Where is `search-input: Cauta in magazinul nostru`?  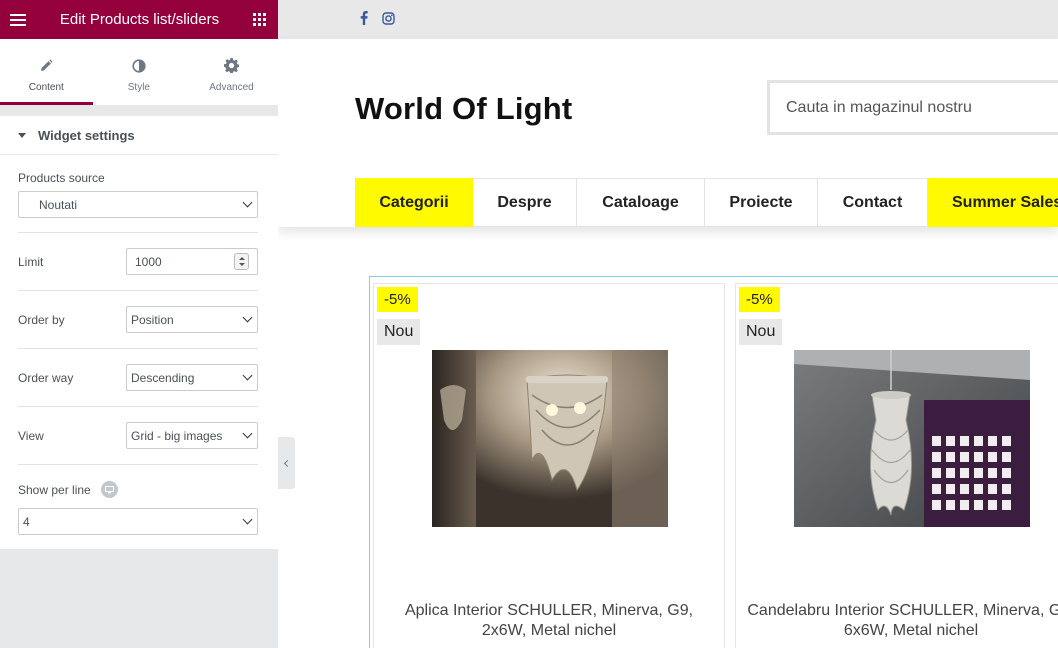
search-input: Cauta in magazinul nostru is located at coordinates (912, 107).